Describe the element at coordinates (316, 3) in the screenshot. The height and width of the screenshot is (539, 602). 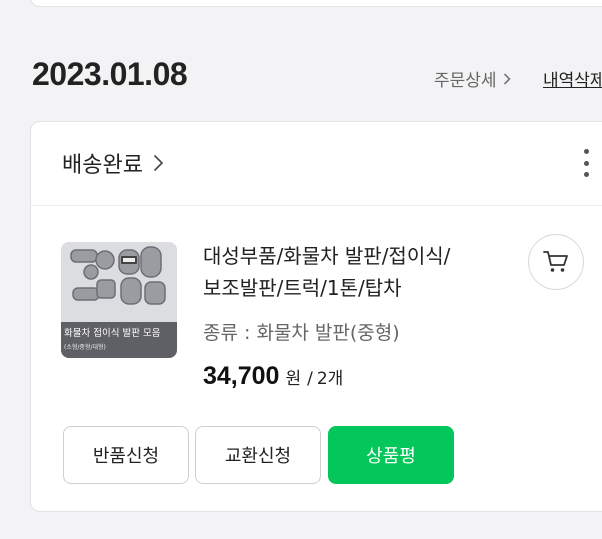
I see `previous-order-card` at that location.